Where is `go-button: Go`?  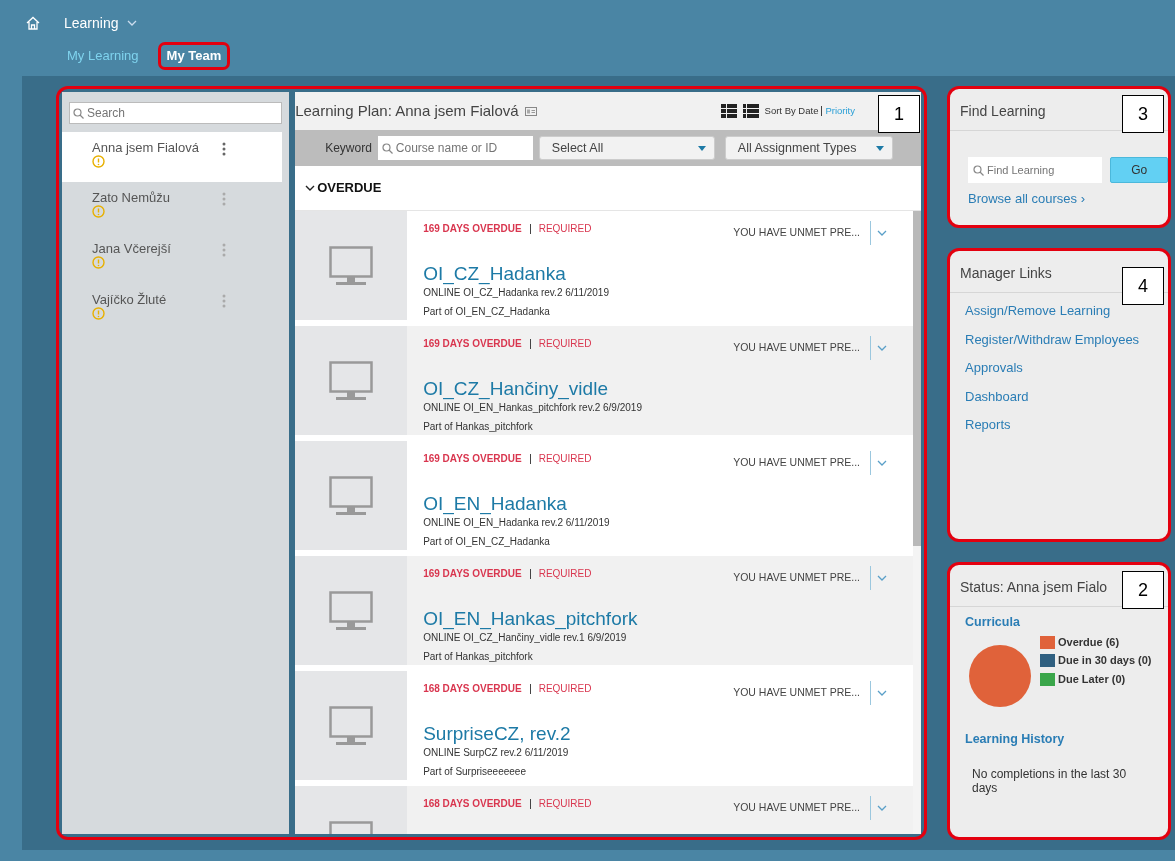 go-button: Go is located at coordinates (1139, 170).